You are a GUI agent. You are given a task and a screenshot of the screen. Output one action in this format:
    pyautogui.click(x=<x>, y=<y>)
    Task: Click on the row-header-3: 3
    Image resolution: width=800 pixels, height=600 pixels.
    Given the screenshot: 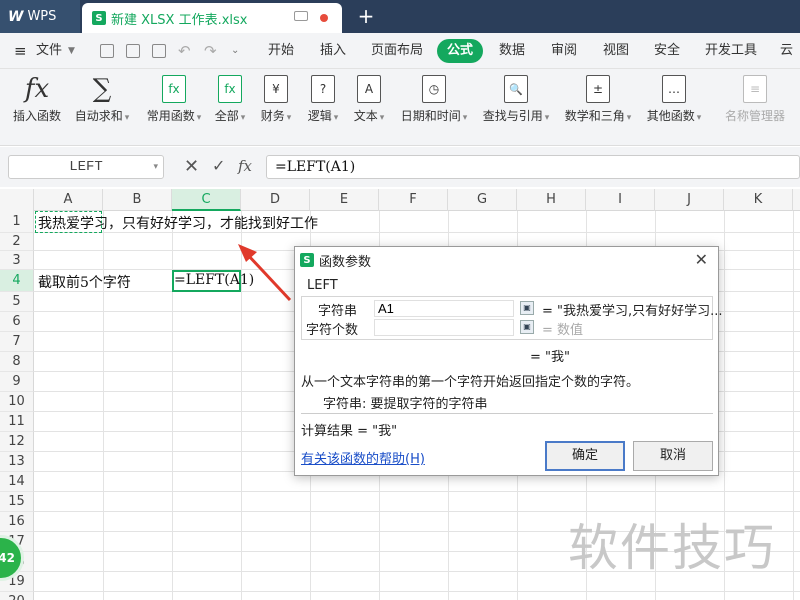 What is the action you would take?
    pyautogui.click(x=17, y=260)
    